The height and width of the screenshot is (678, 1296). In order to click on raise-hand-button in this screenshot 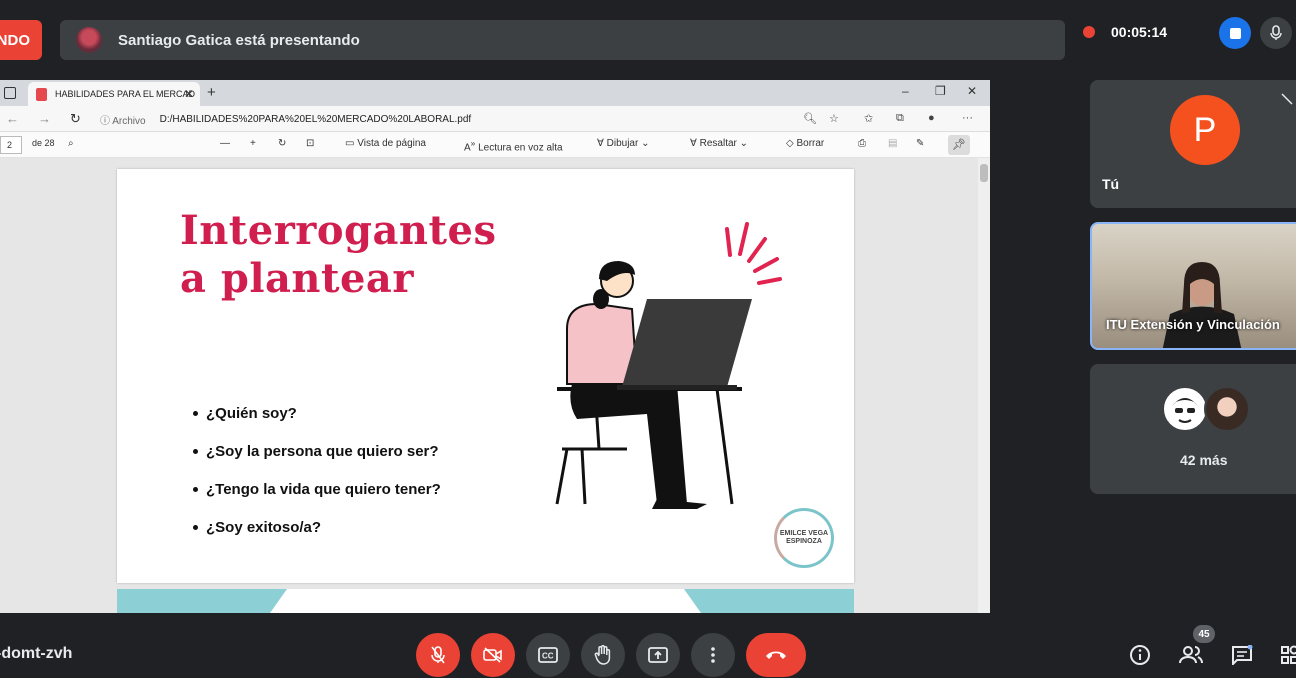, I will do `click(603, 655)`.